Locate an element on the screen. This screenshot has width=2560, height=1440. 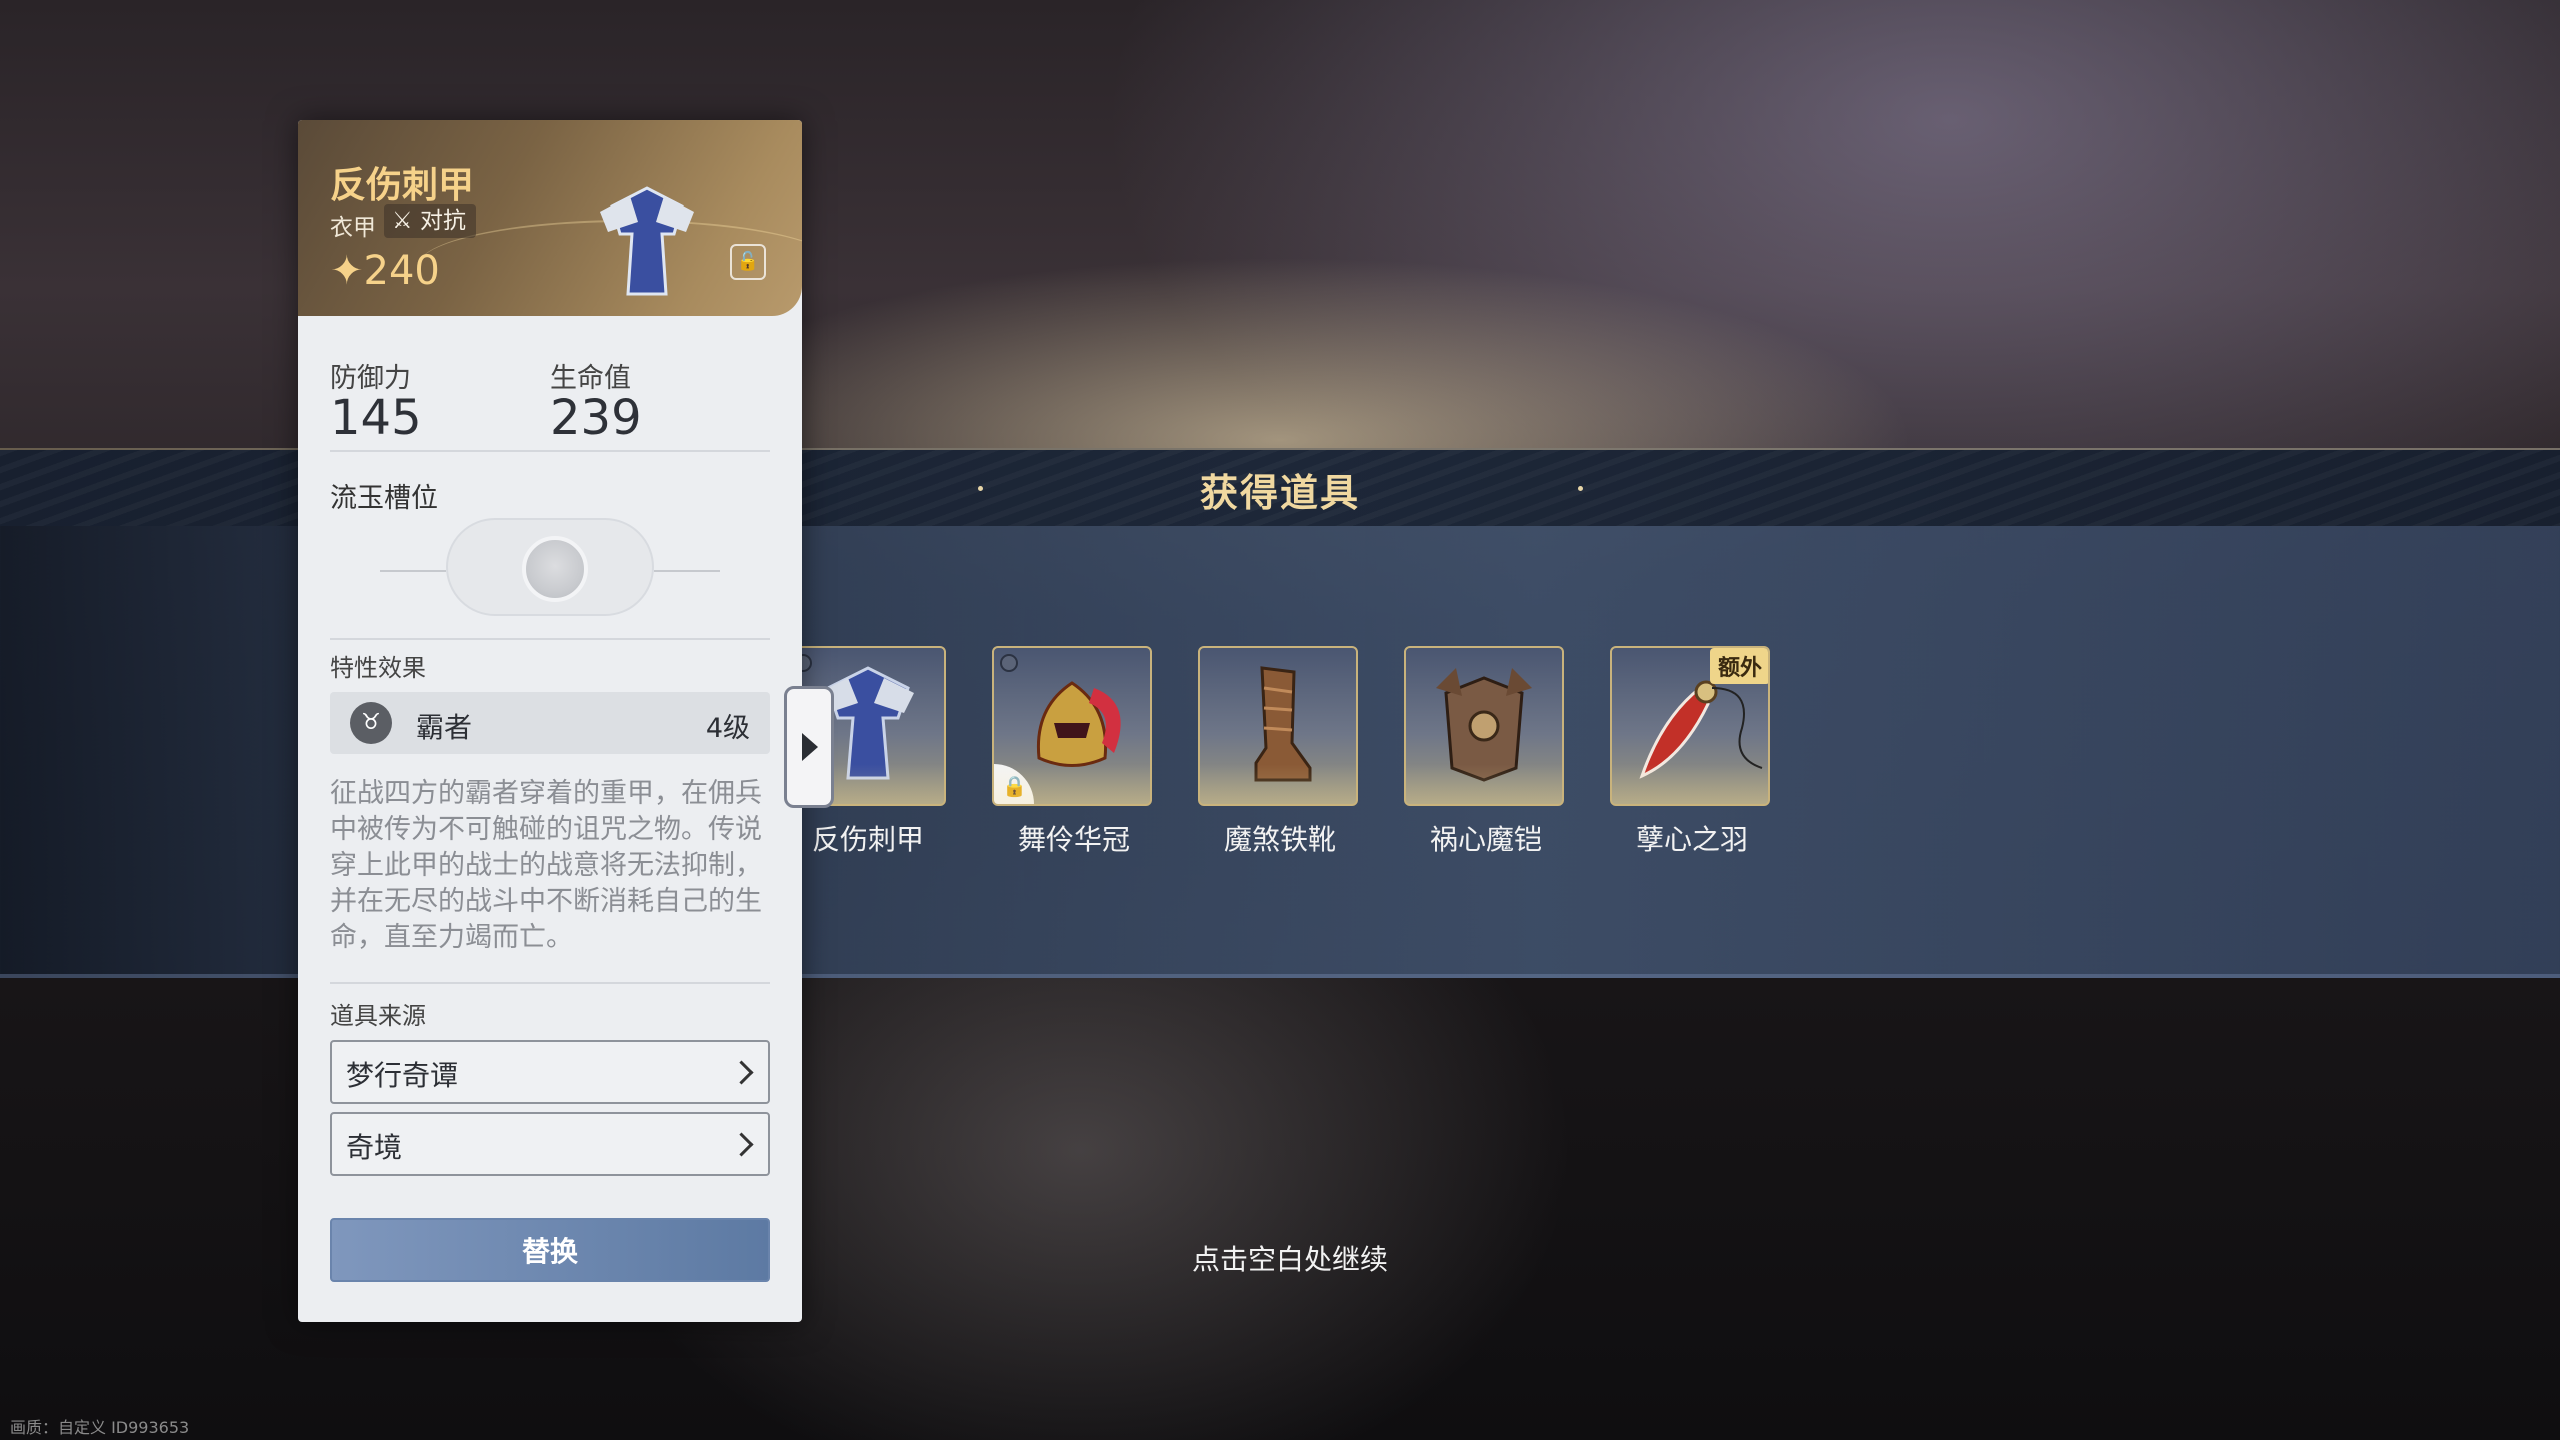
item-type: 衣甲 is located at coordinates (353, 228).